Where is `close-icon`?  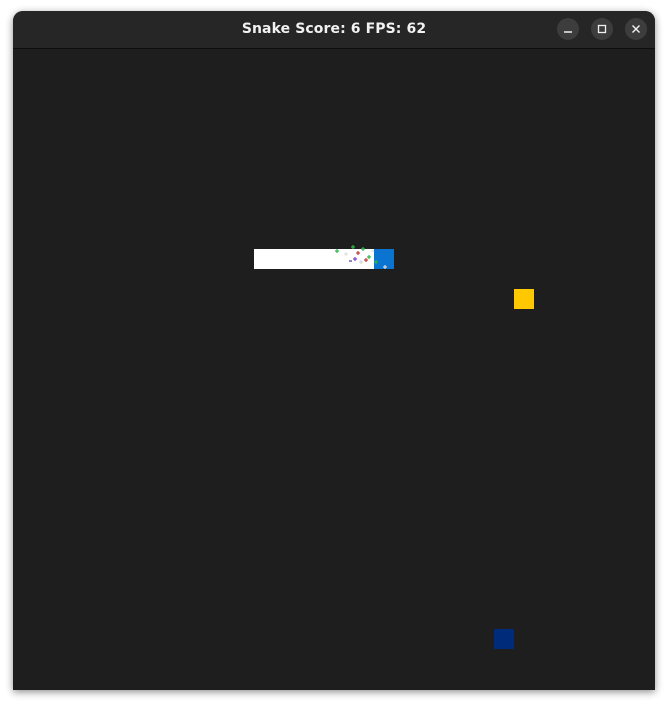
close-icon is located at coordinates (636, 29).